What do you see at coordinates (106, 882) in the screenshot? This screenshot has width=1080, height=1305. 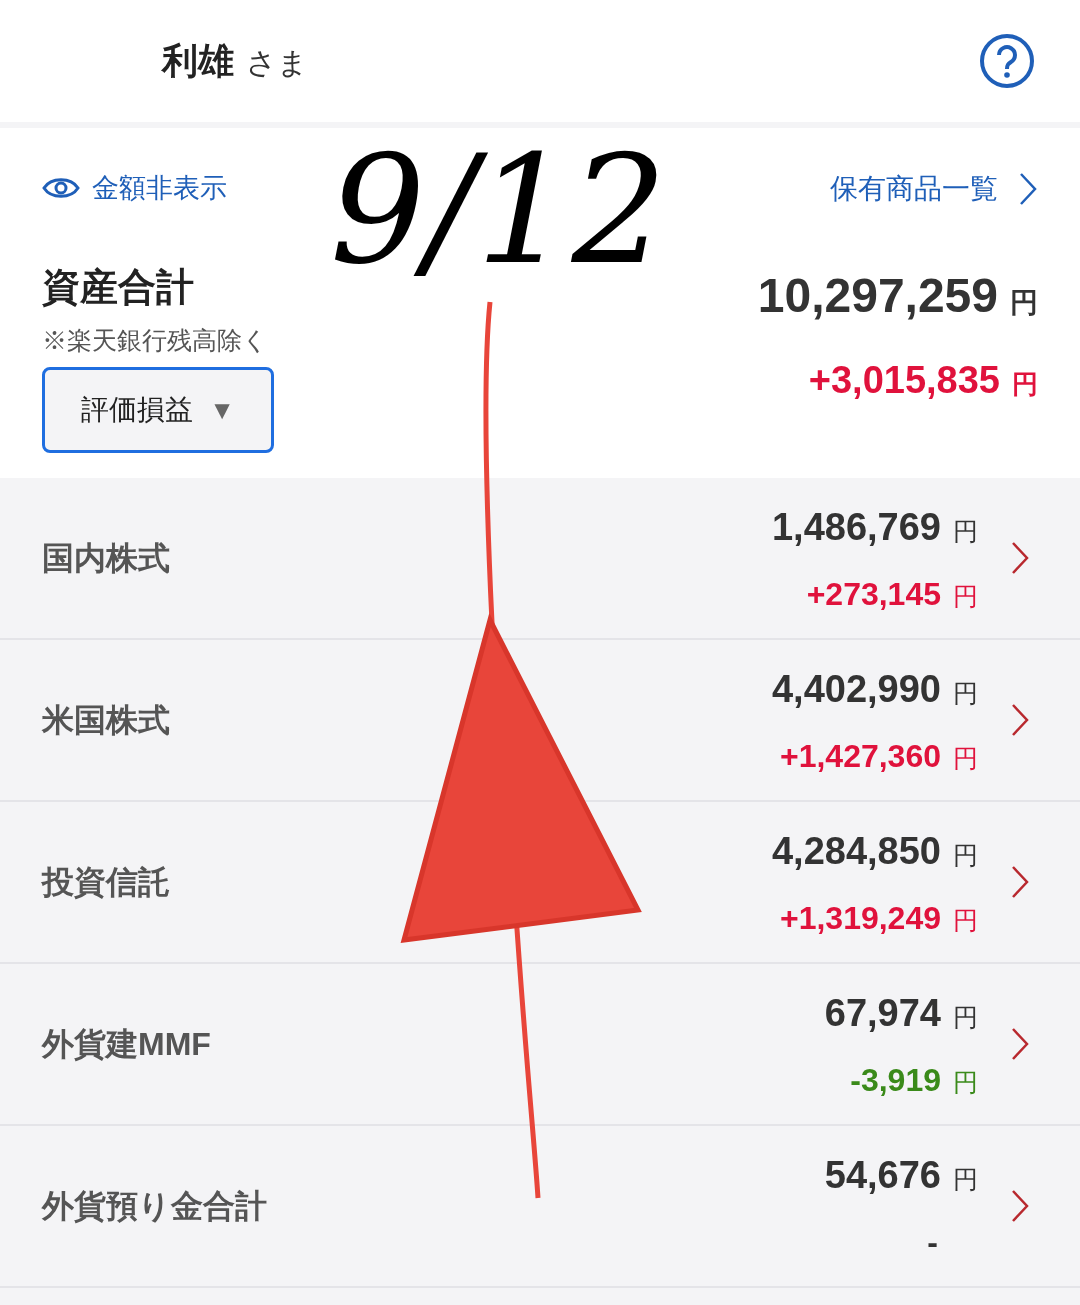 I see `asset-label: 投資信託` at bounding box center [106, 882].